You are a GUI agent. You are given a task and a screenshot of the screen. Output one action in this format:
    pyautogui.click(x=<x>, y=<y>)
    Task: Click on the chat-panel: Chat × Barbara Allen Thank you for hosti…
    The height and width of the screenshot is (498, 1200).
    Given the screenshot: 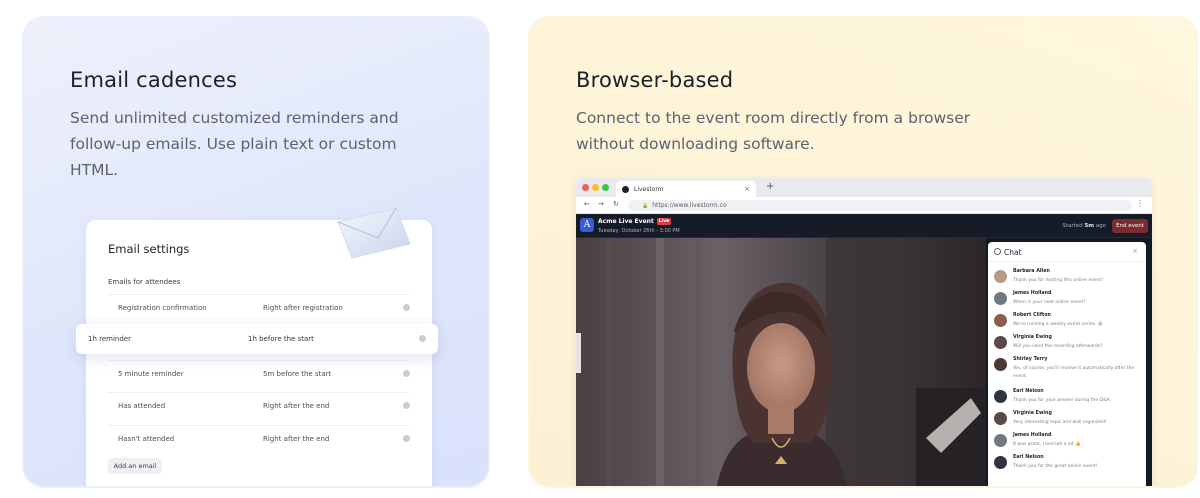 What is the action you would take?
    pyautogui.click(x=1067, y=364)
    